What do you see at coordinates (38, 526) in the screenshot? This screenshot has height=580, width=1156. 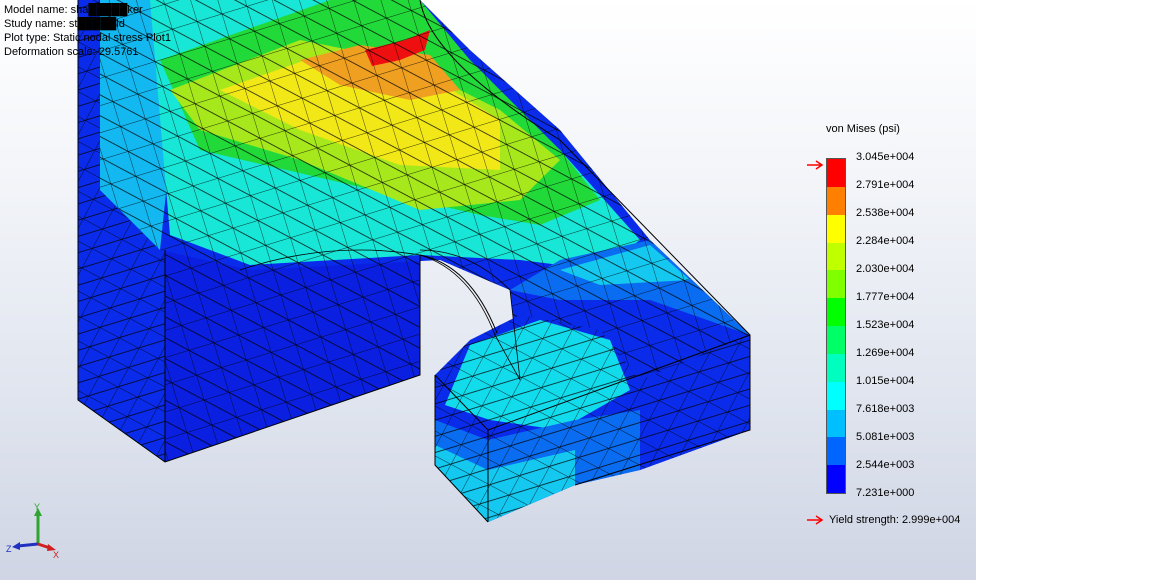 I see `y-axis-arrow-icon` at bounding box center [38, 526].